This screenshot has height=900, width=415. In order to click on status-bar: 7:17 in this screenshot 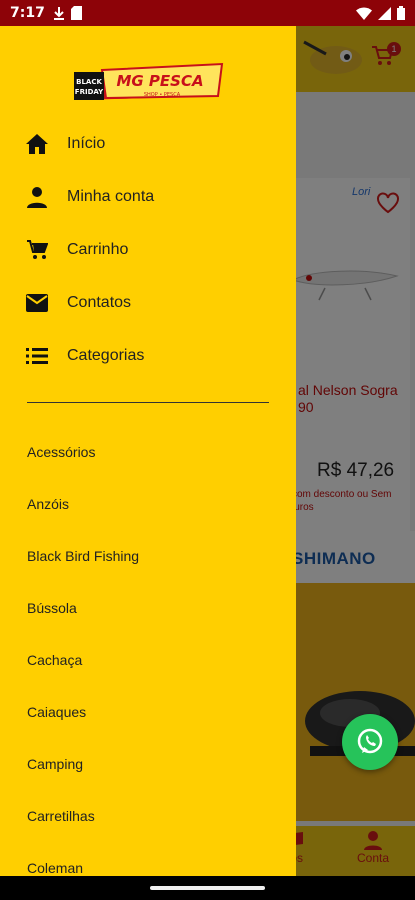, I will do `click(207, 13)`.